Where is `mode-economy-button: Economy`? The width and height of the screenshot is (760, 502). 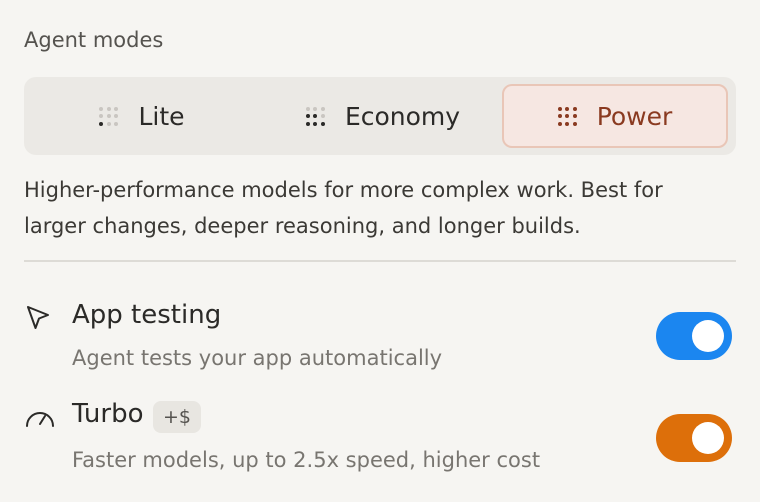 mode-economy-button: Economy is located at coordinates (383, 116).